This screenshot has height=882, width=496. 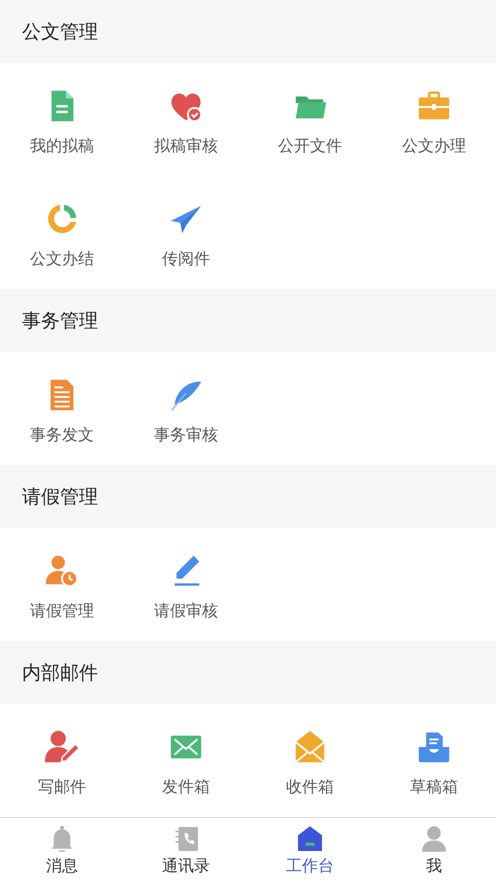 I want to click on menu-item: 草稿箱, so click(x=434, y=760).